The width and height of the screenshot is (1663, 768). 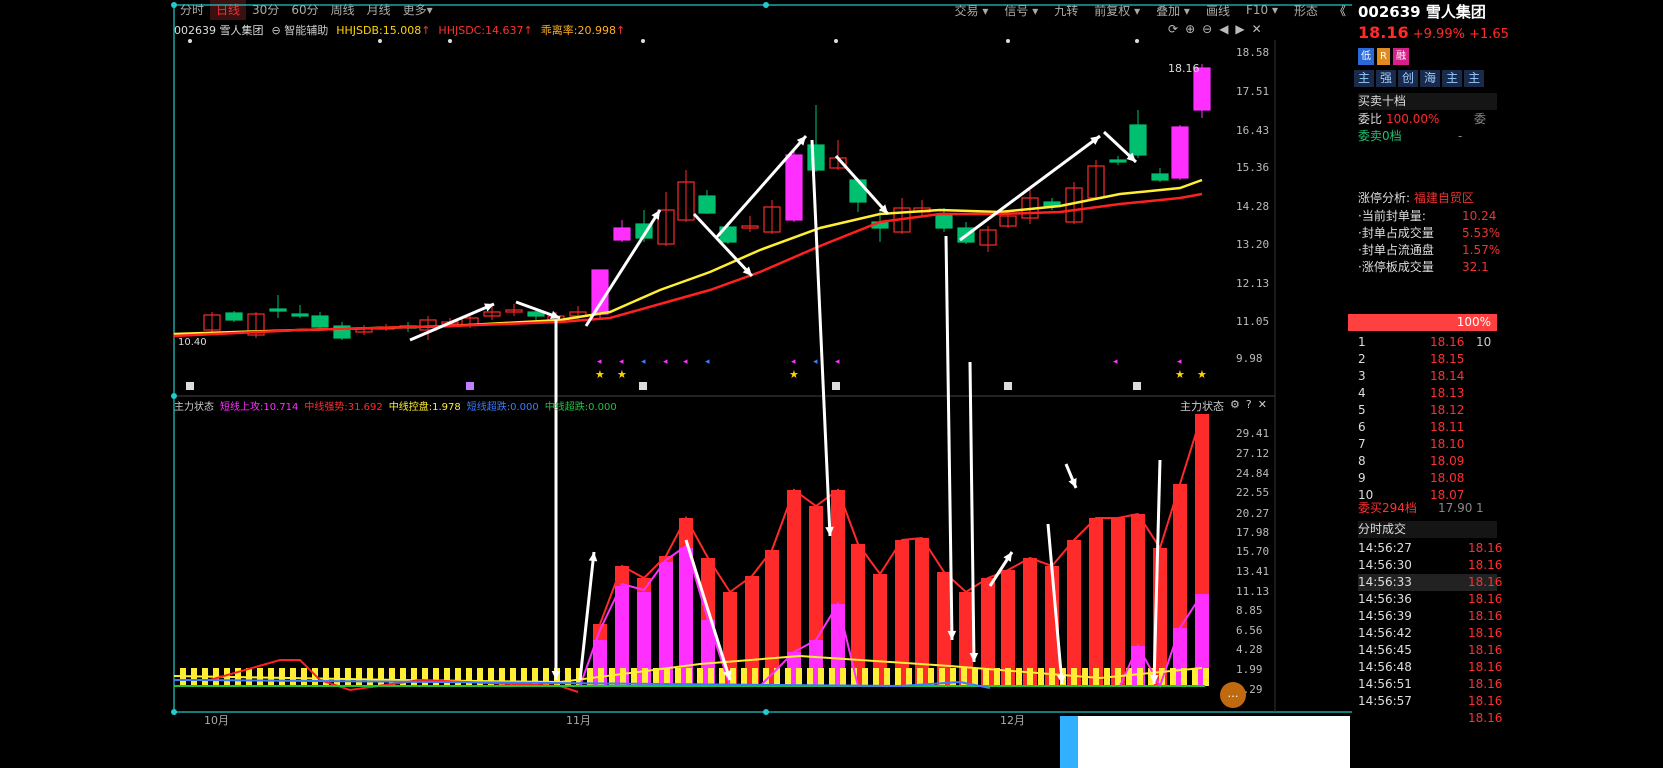 I want to click on buy-level-num: 1, so click(x=1362, y=342).